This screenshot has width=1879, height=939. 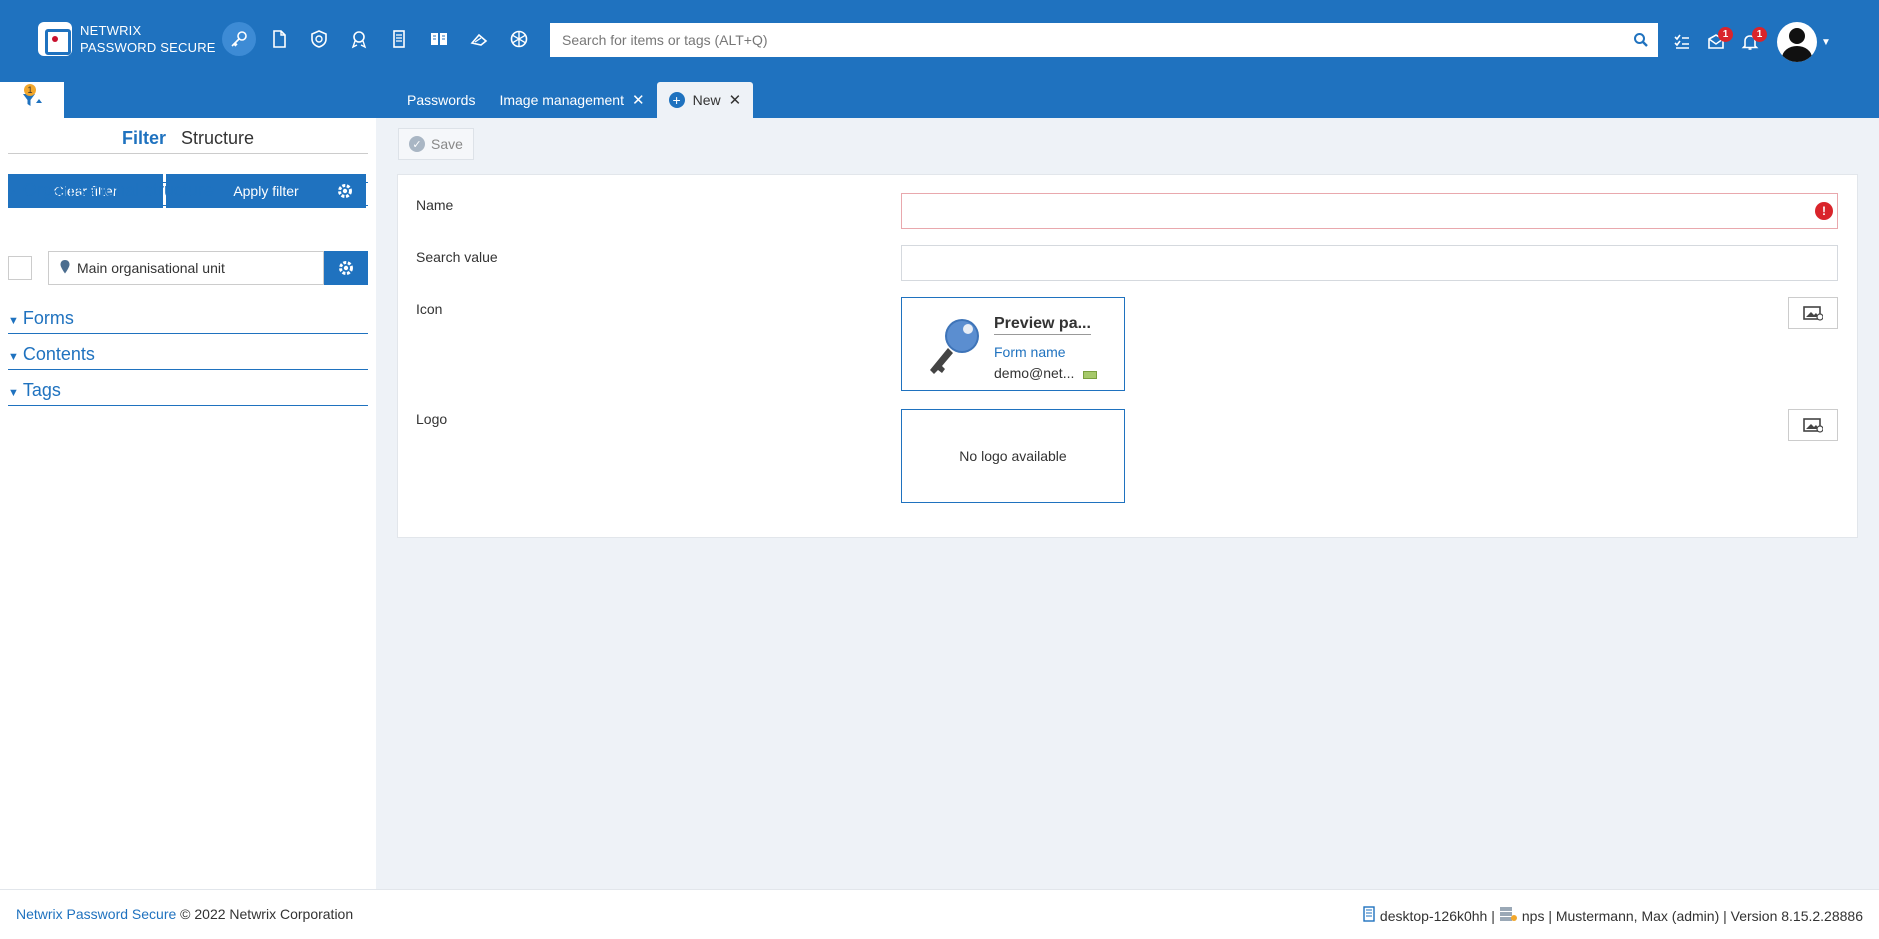 I want to click on search-input, so click(x=1087, y=40).